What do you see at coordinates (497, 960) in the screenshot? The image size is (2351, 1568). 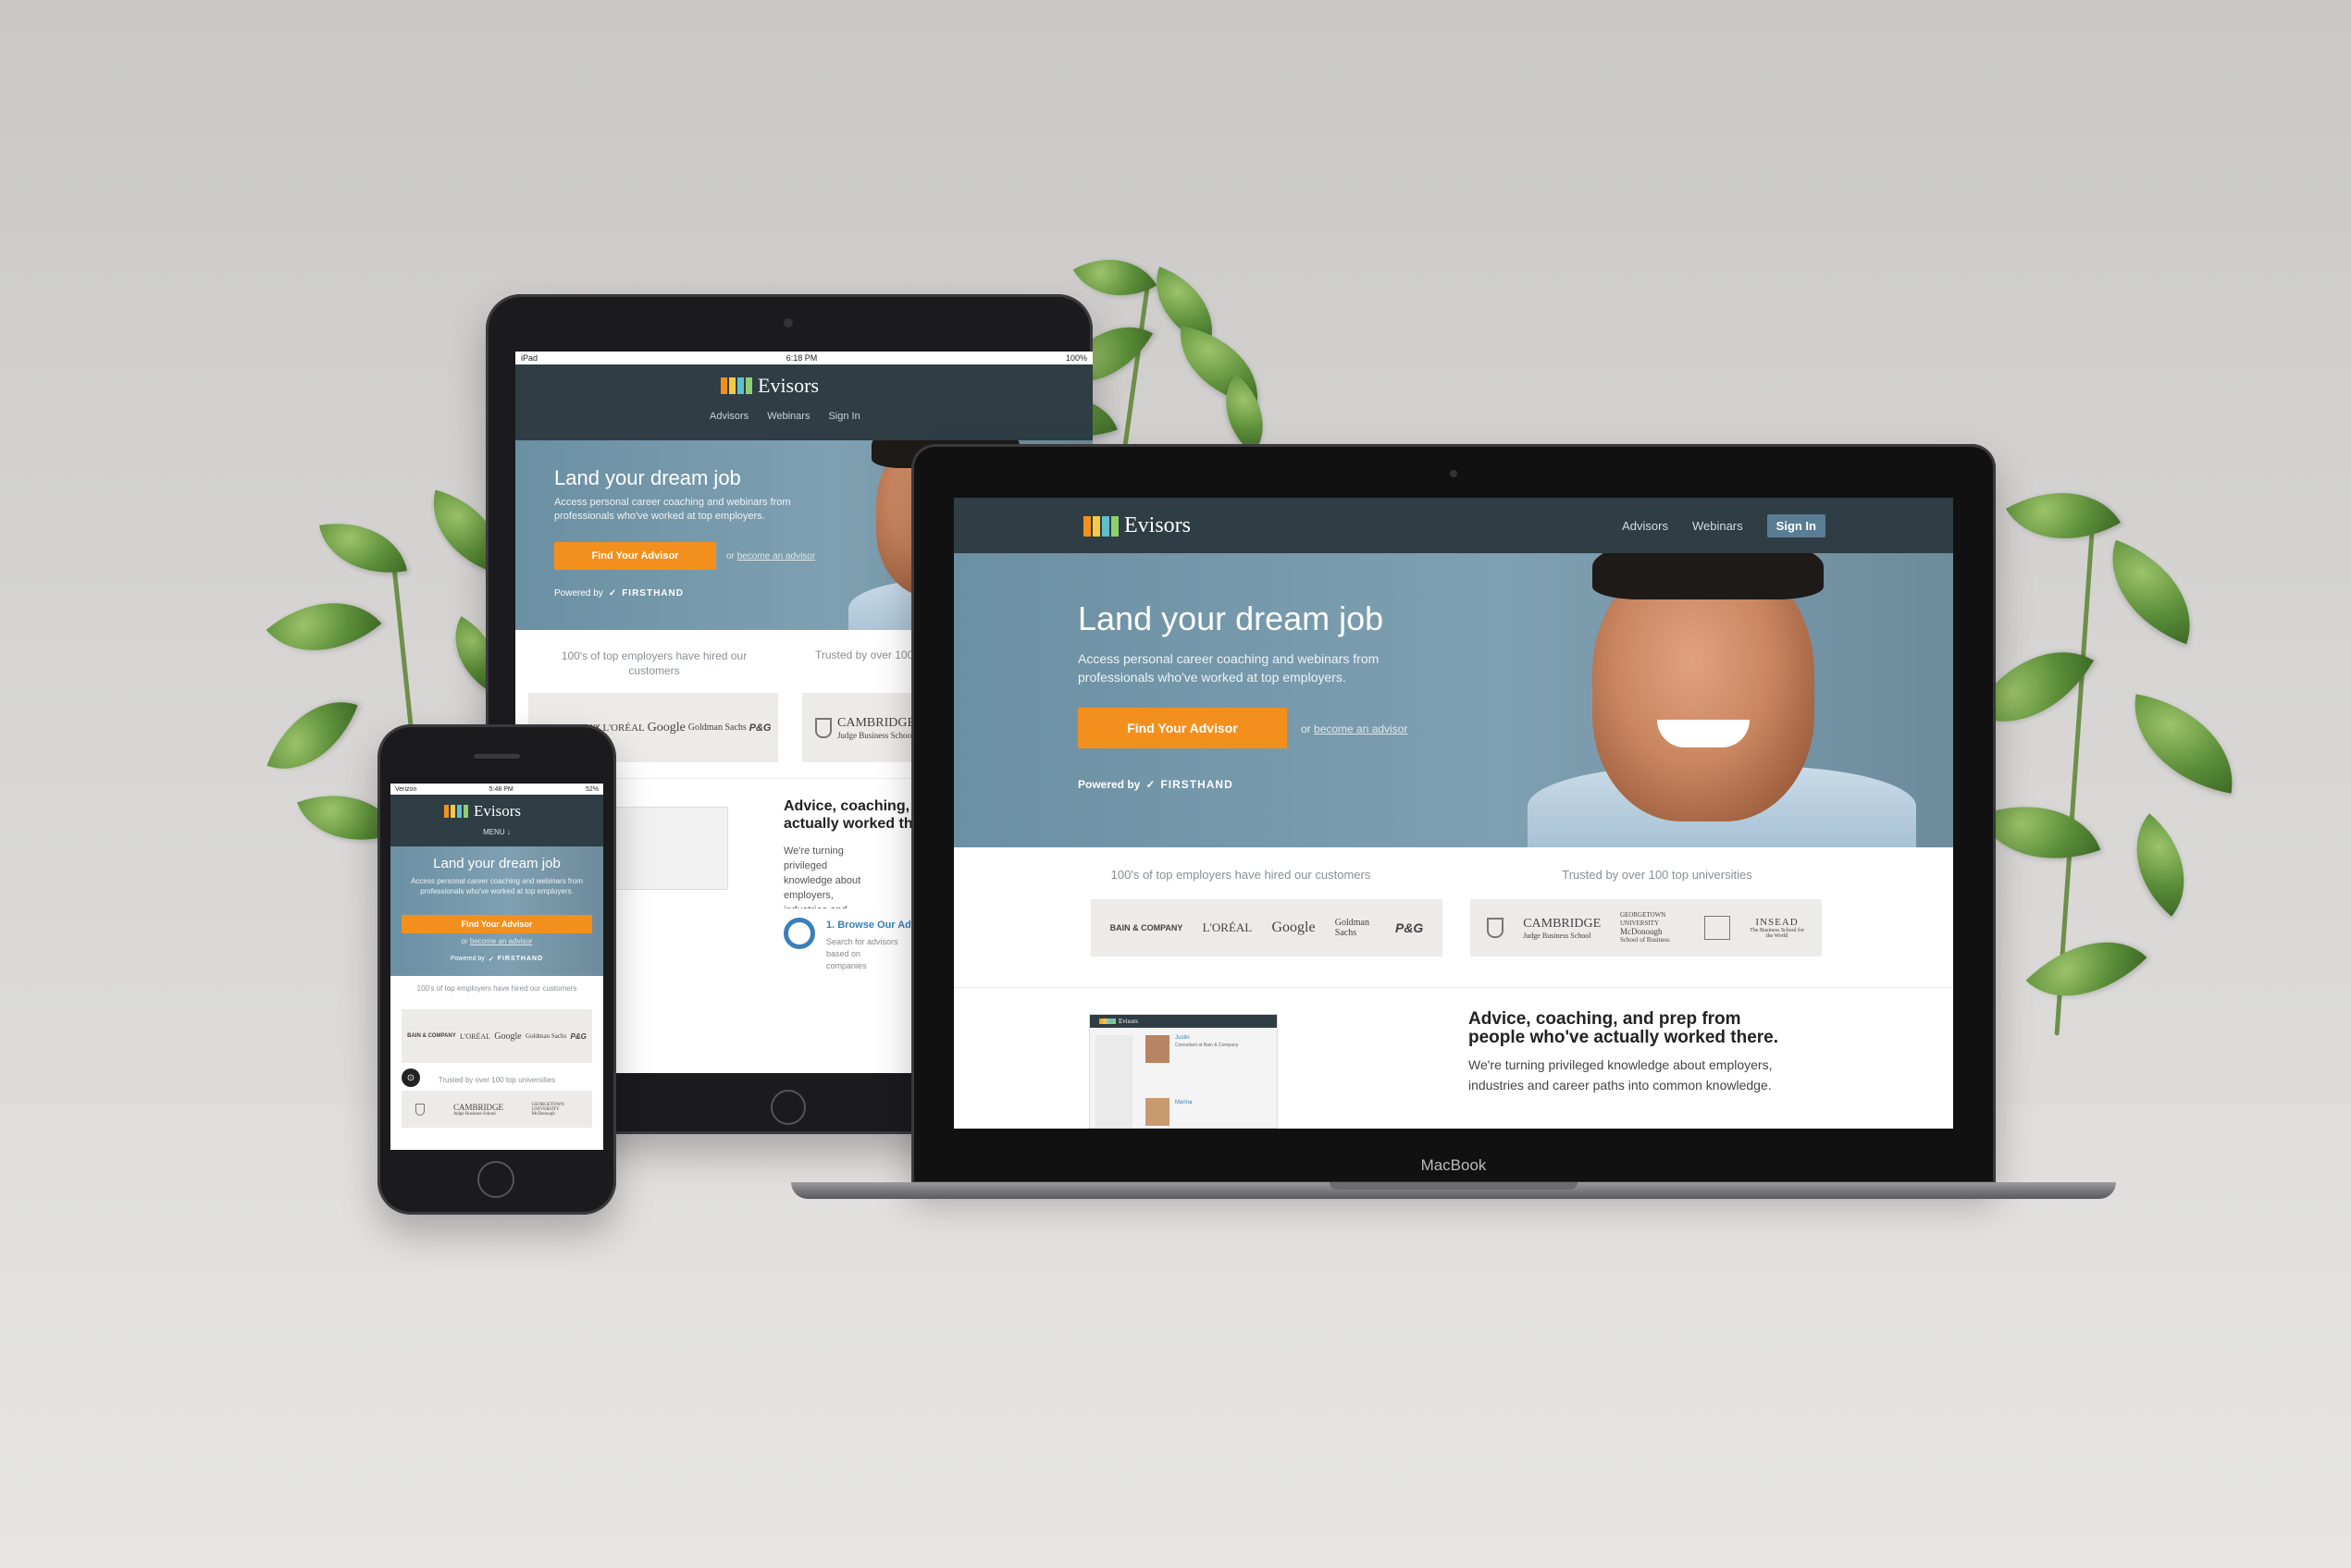 I see `phone-powered-by: Powered by ✓ FIRSTHAND` at bounding box center [497, 960].